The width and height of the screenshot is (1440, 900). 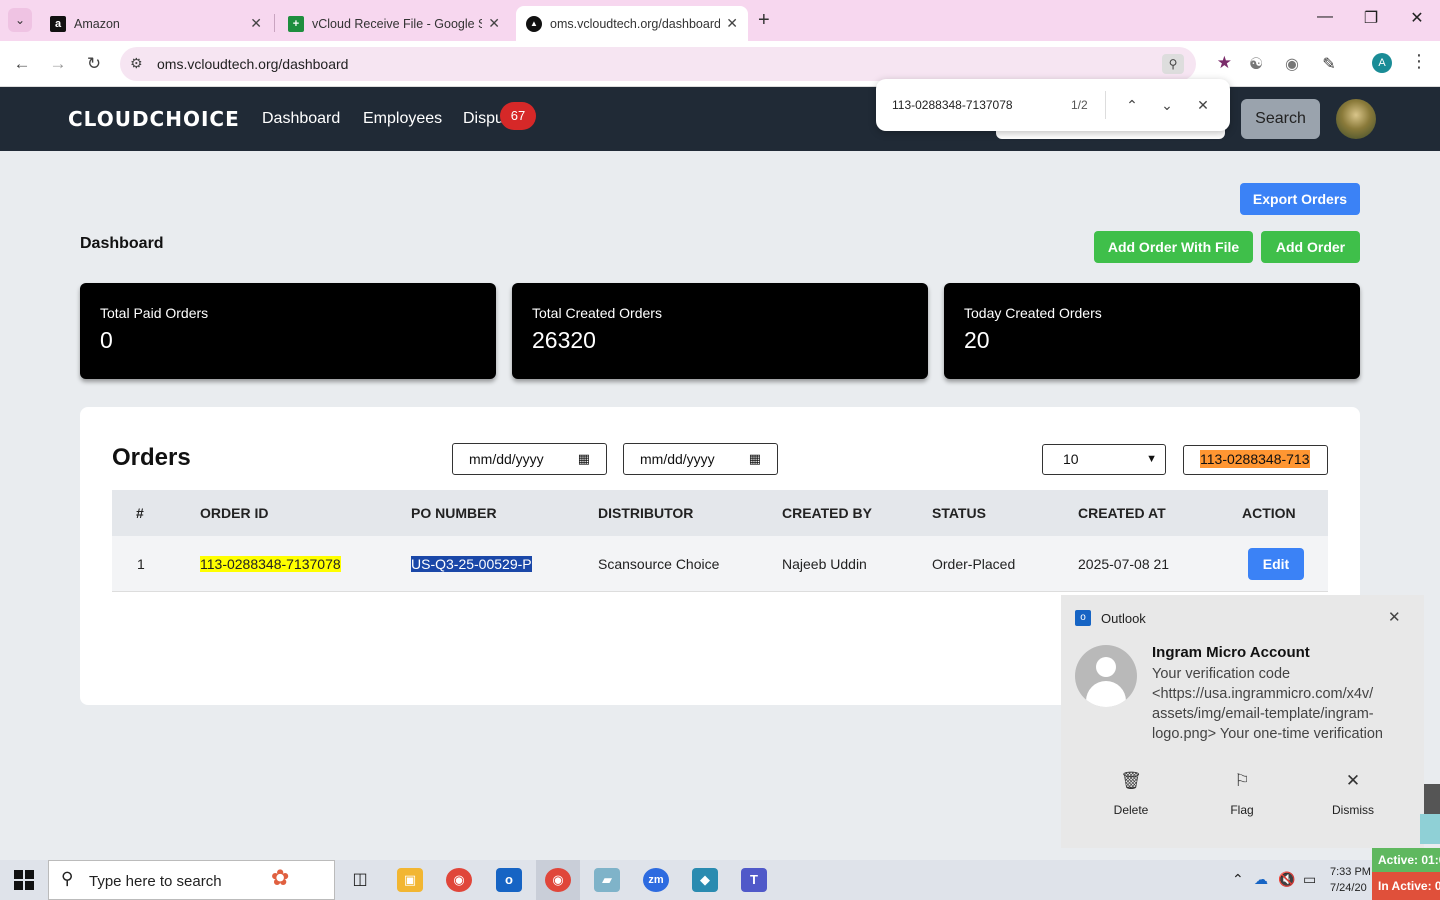 I want to click on amazon-icon: a, so click(x=58, y=23).